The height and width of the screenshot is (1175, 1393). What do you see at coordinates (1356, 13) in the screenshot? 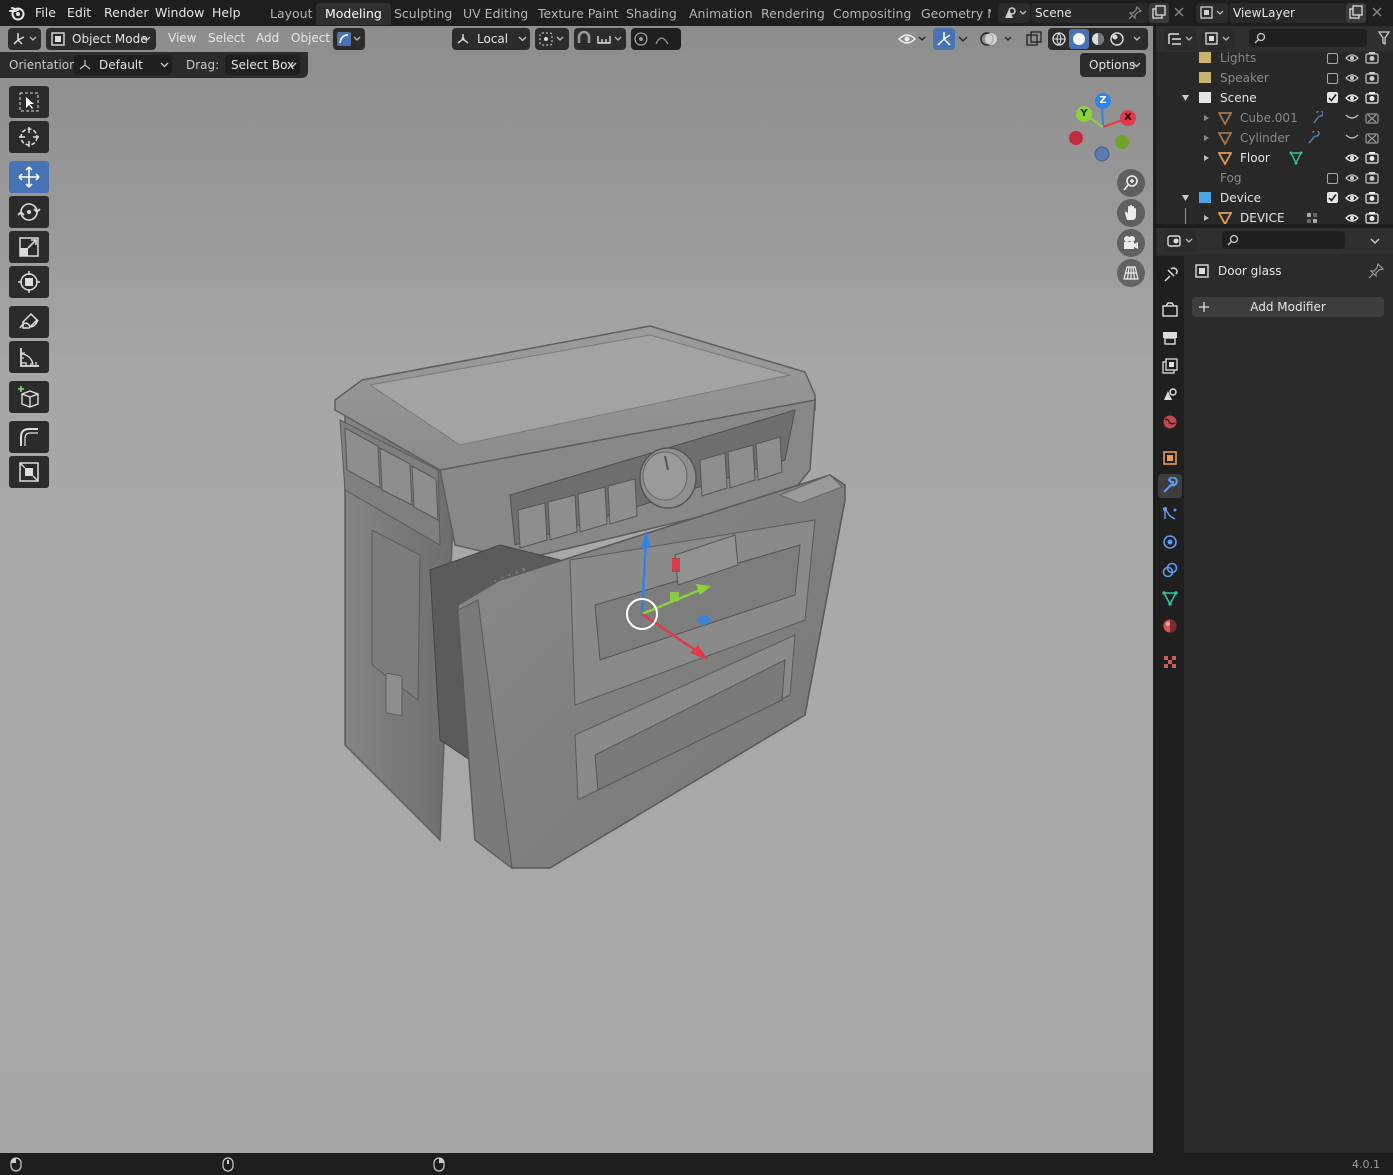
I see `new-viewlayer-button` at bounding box center [1356, 13].